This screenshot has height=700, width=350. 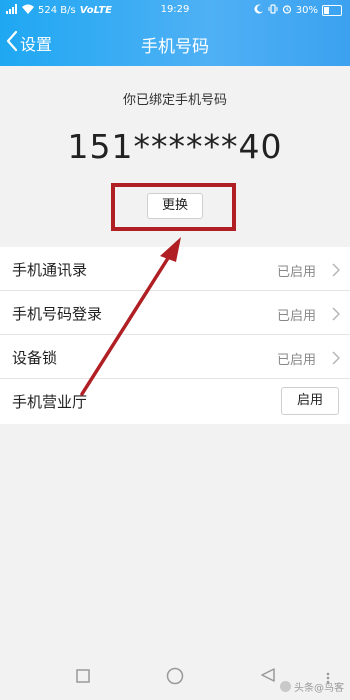 What do you see at coordinates (50, 270) in the screenshot?
I see `row-label: 手机通讯录` at bounding box center [50, 270].